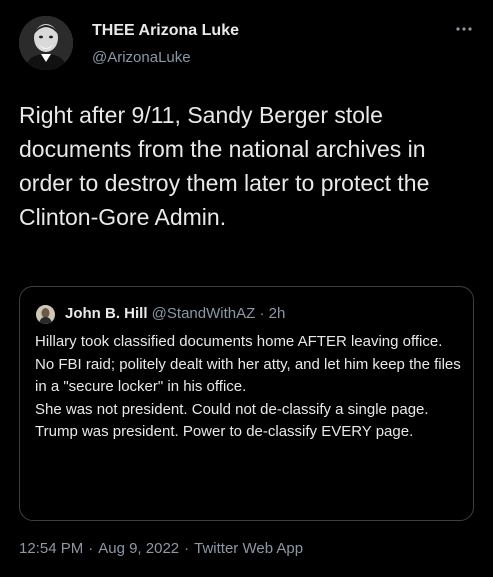 Image resolution: width=493 pixels, height=577 pixels. Describe the element at coordinates (165, 31) in the screenshot. I see `author-display-name: THEE Arizona Luke` at that location.